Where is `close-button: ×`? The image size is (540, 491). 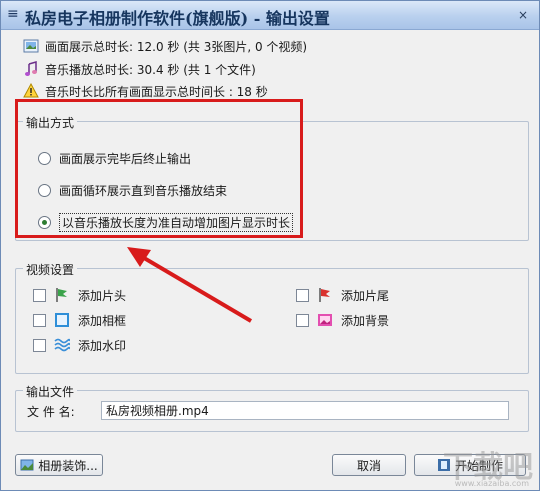
close-button: × is located at coordinates (523, 15).